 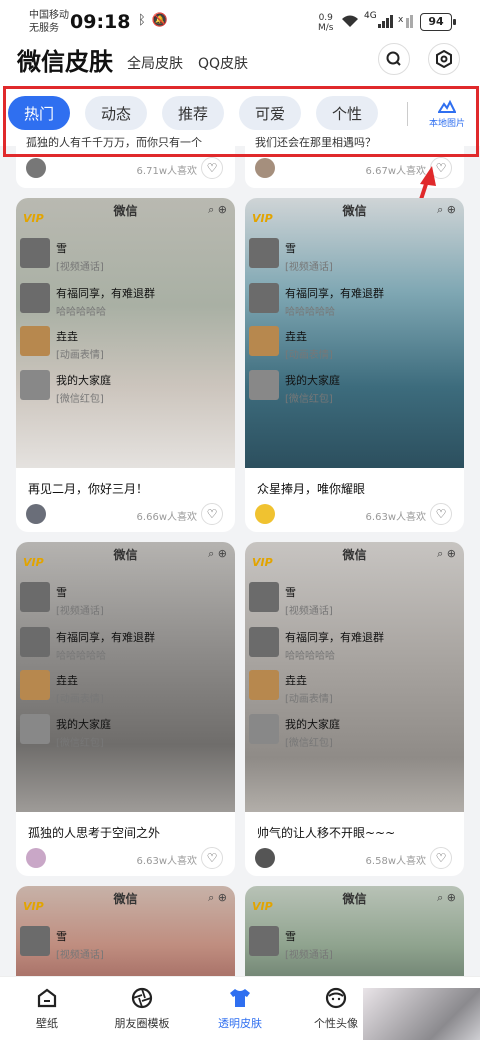 What do you see at coordinates (401, 20) in the screenshot?
I see `svg-text: x` at bounding box center [401, 20].